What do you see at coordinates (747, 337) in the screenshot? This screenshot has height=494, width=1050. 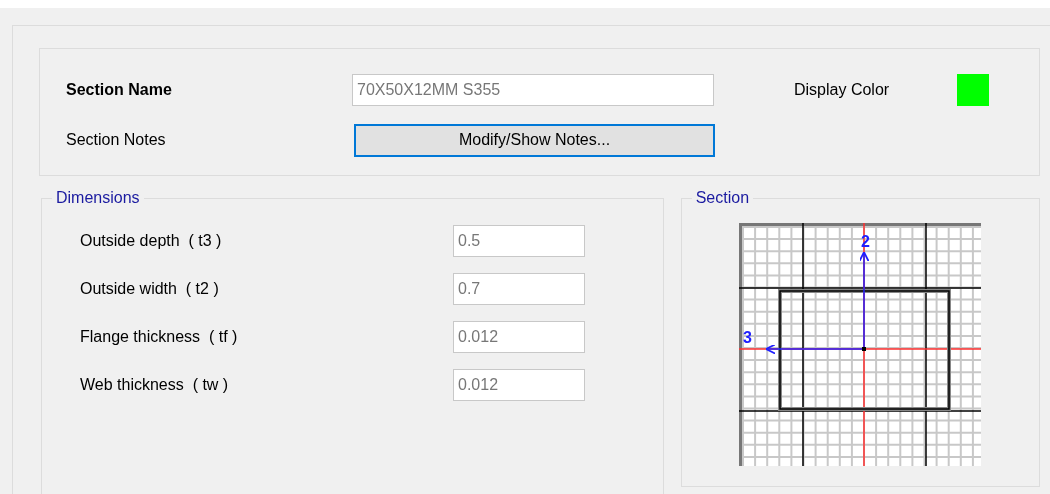 I see `axis-label: 3` at bounding box center [747, 337].